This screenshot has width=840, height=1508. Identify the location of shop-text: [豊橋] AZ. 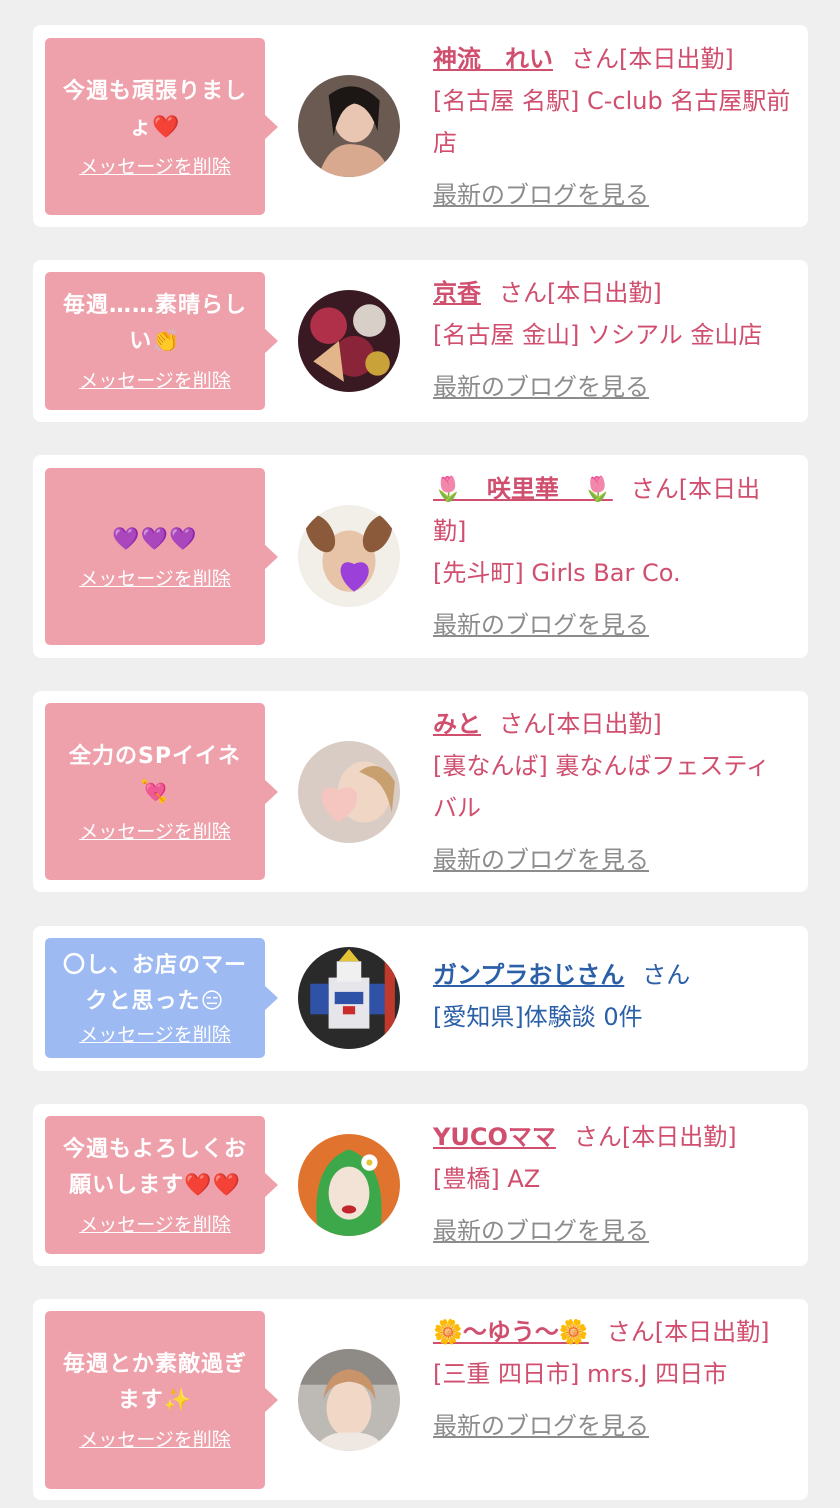
(487, 1179).